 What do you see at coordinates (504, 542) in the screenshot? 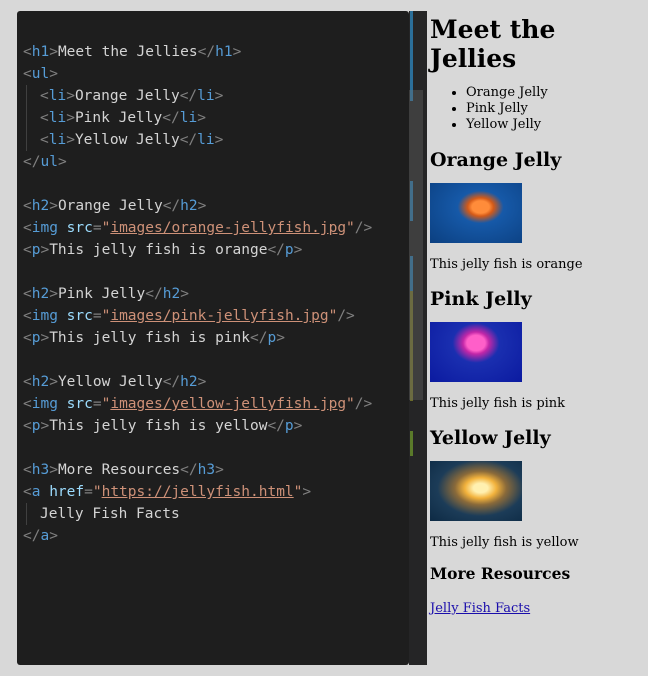
I see `caption-yellow: This jelly fish is yellow` at bounding box center [504, 542].